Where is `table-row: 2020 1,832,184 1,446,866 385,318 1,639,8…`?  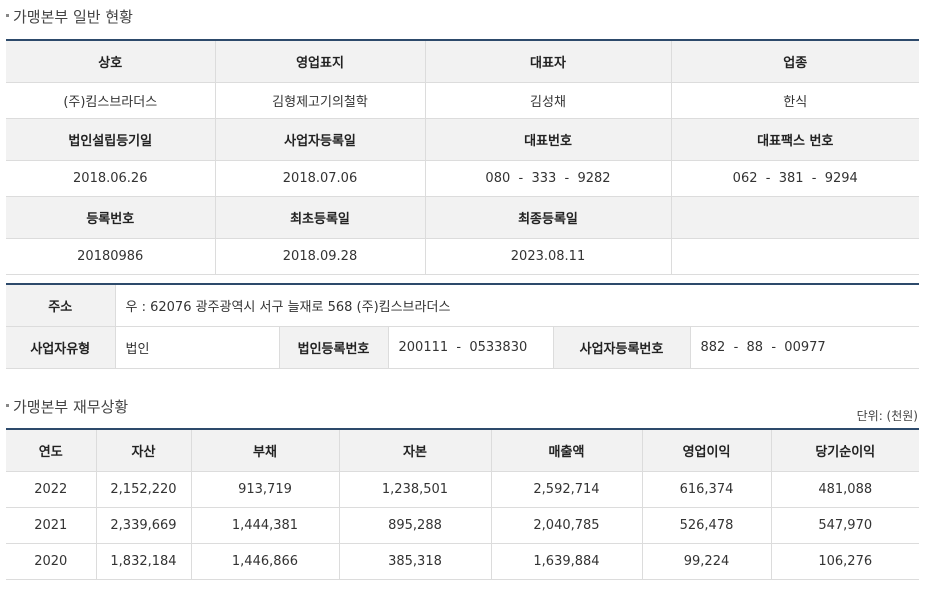
table-row: 2020 1,832,184 1,446,866 385,318 1,639,8… is located at coordinates (462, 561).